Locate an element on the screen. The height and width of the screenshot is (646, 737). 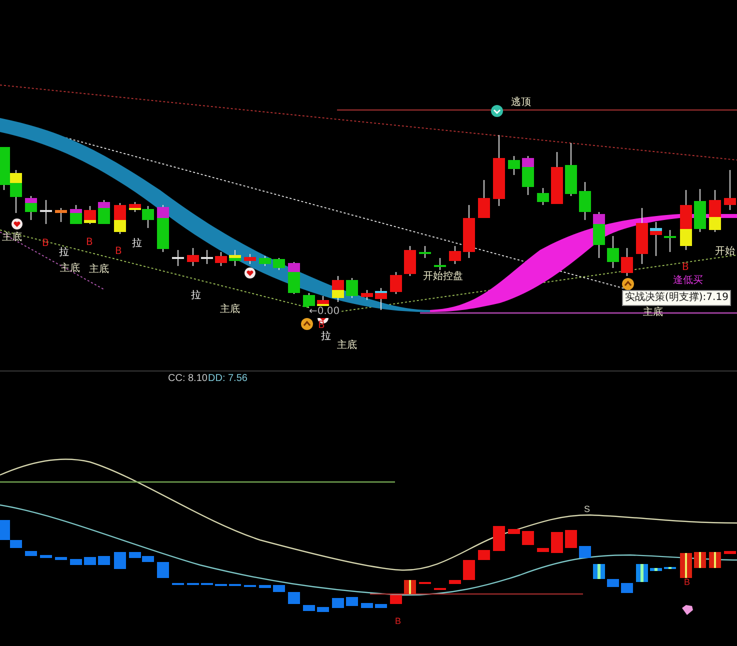
heart-badge-icon is located at coordinates (250, 273).